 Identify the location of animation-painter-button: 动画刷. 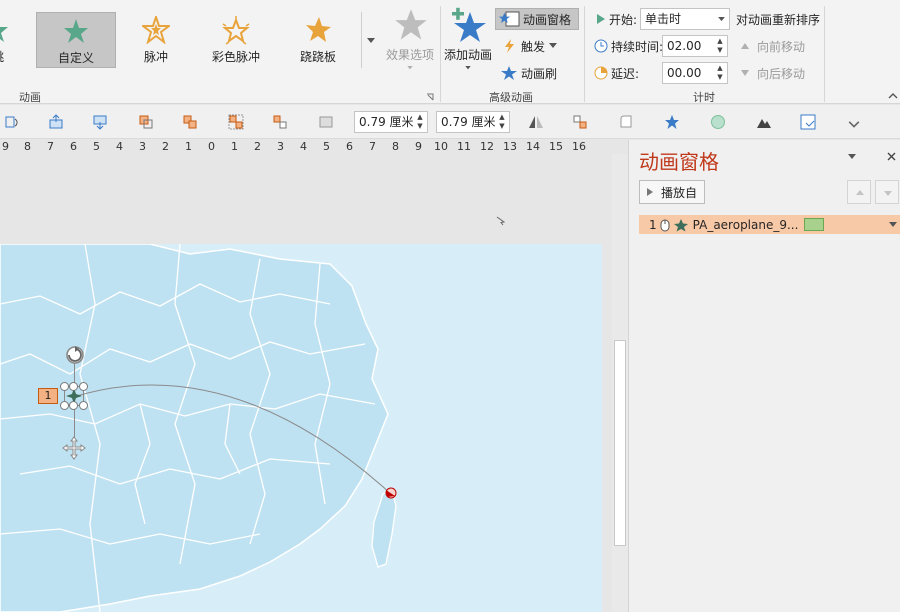
(528, 73).